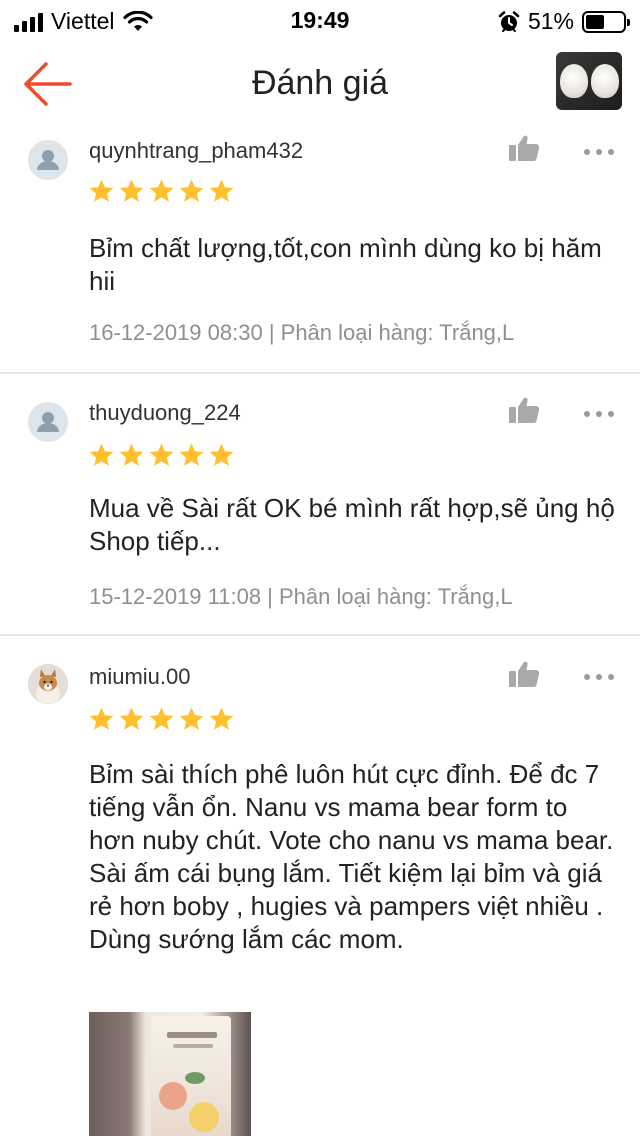 This screenshot has width=640, height=1136. I want to click on status-bar-right: 51%, so click(564, 21).